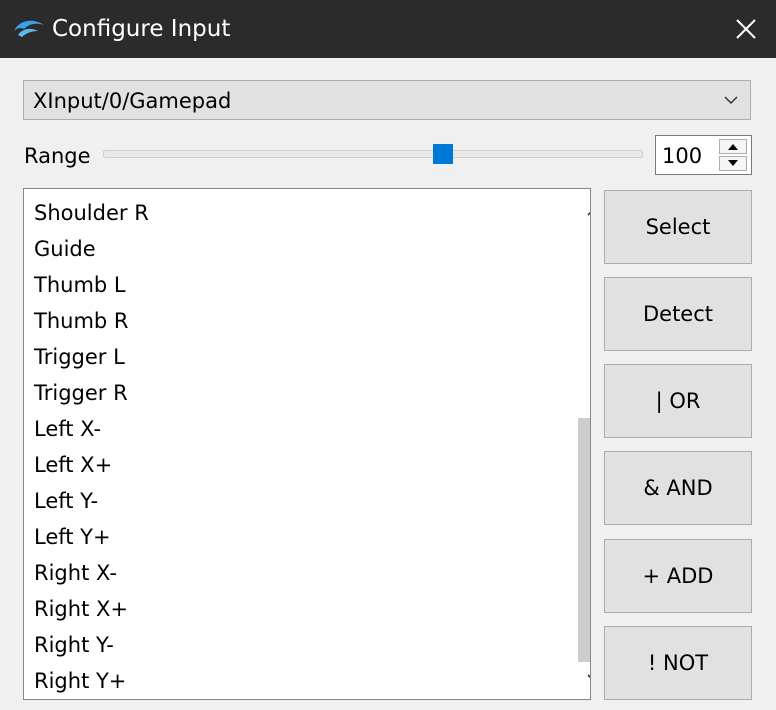 This screenshot has width=776, height=710. Describe the element at coordinates (373, 154) in the screenshot. I see `range-slider` at that location.